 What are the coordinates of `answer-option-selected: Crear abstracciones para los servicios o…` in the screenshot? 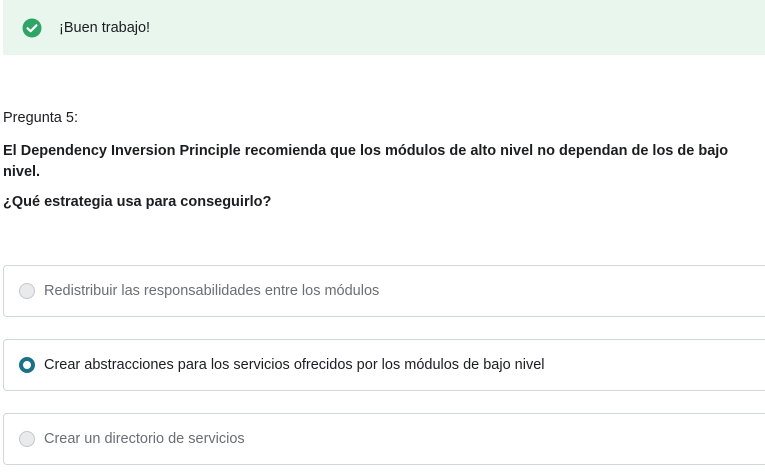 It's located at (384, 365).